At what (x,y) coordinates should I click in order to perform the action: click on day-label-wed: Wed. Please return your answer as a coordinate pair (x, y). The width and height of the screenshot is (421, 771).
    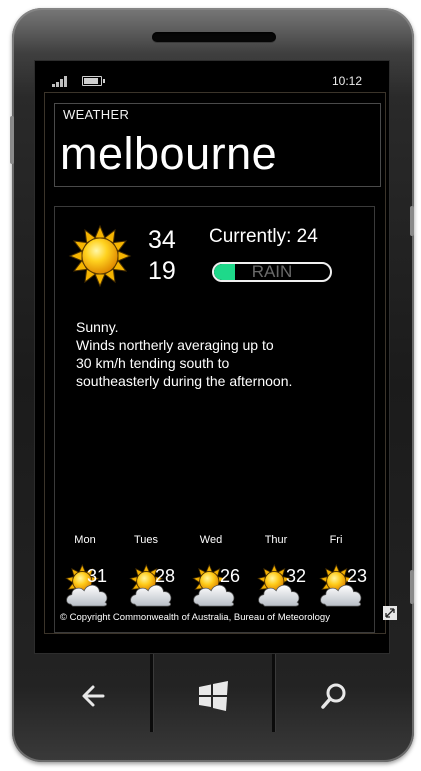
    Looking at the image, I should click on (211, 540).